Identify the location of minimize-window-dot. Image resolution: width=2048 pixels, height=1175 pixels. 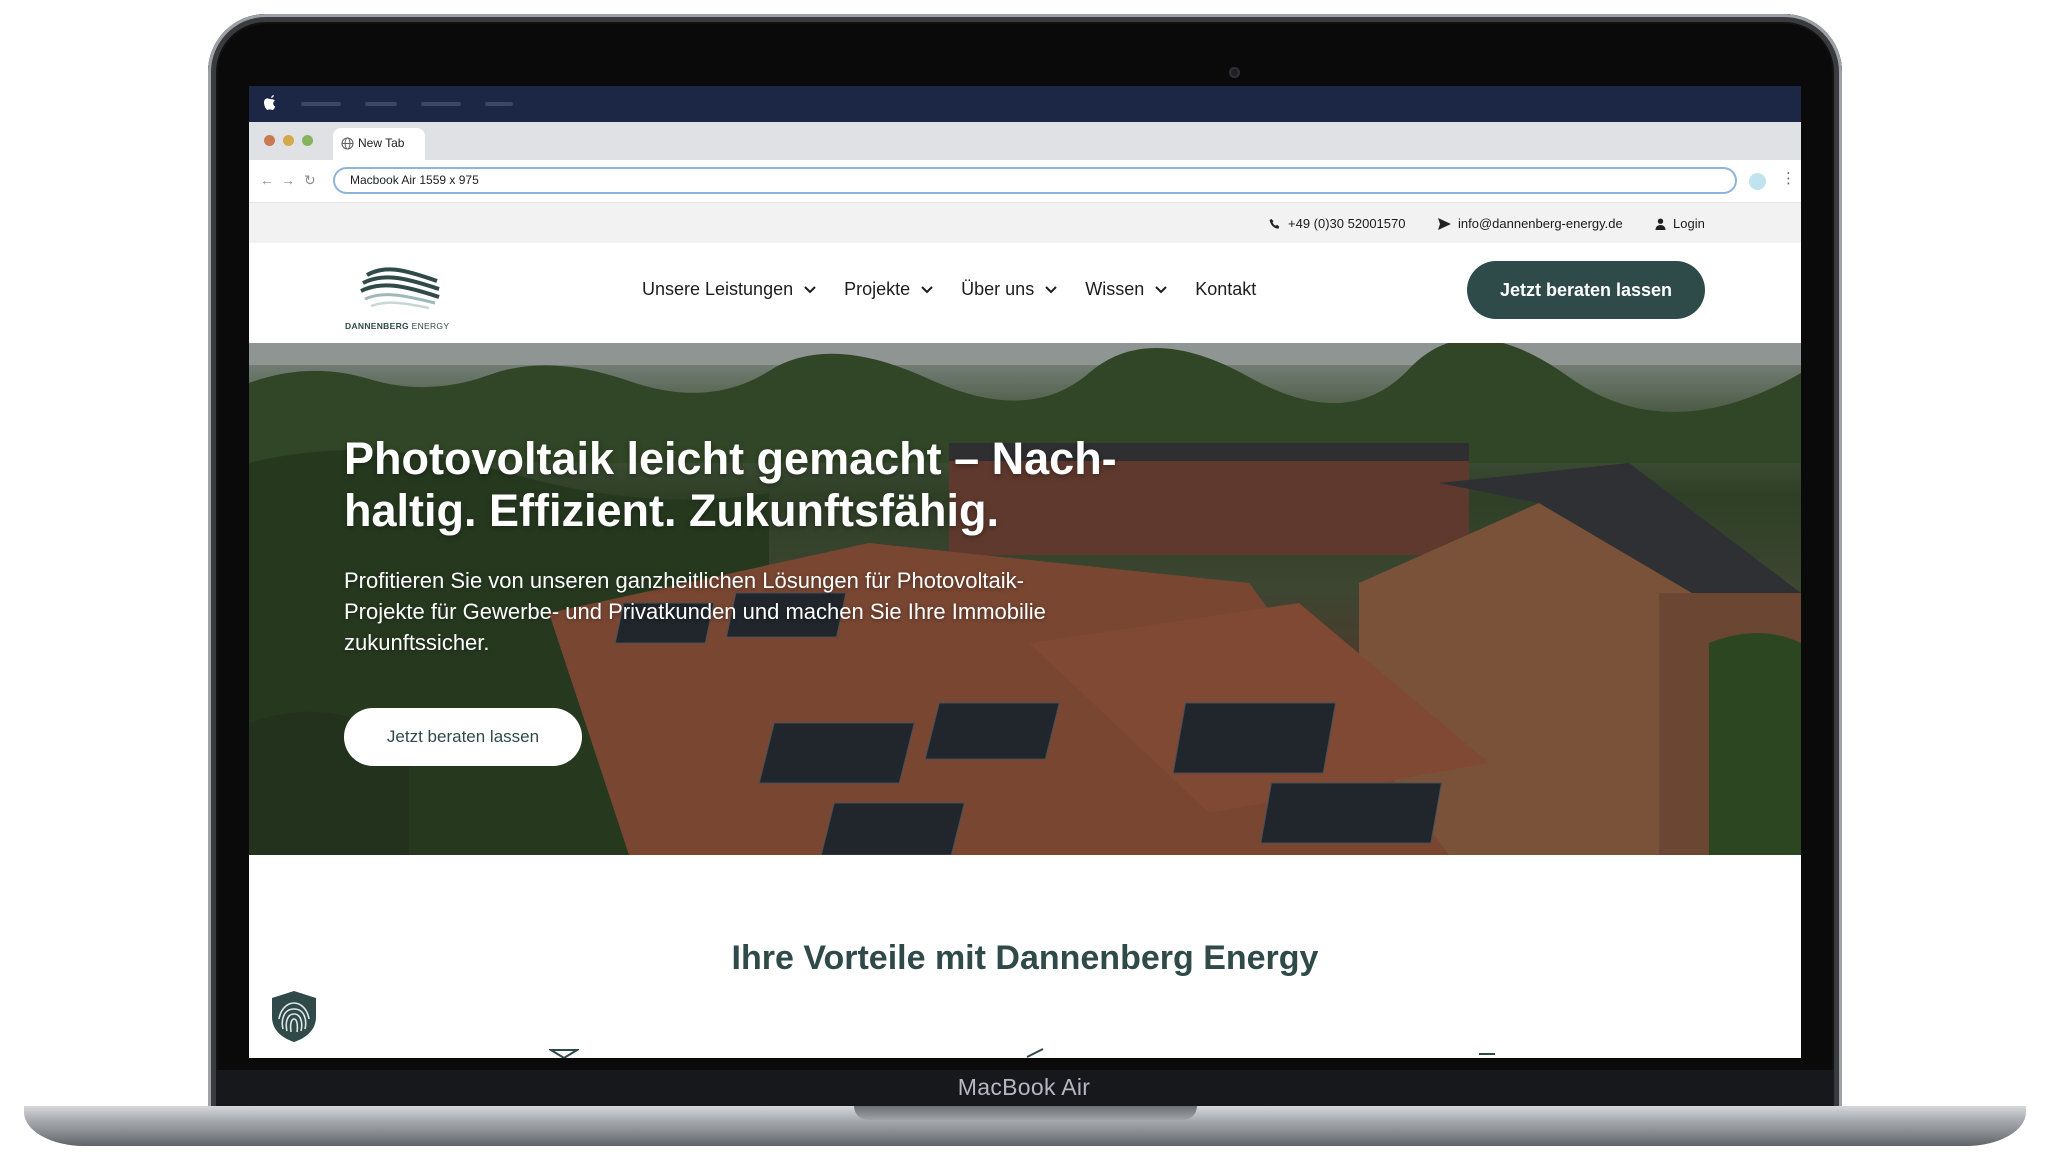
(288, 140).